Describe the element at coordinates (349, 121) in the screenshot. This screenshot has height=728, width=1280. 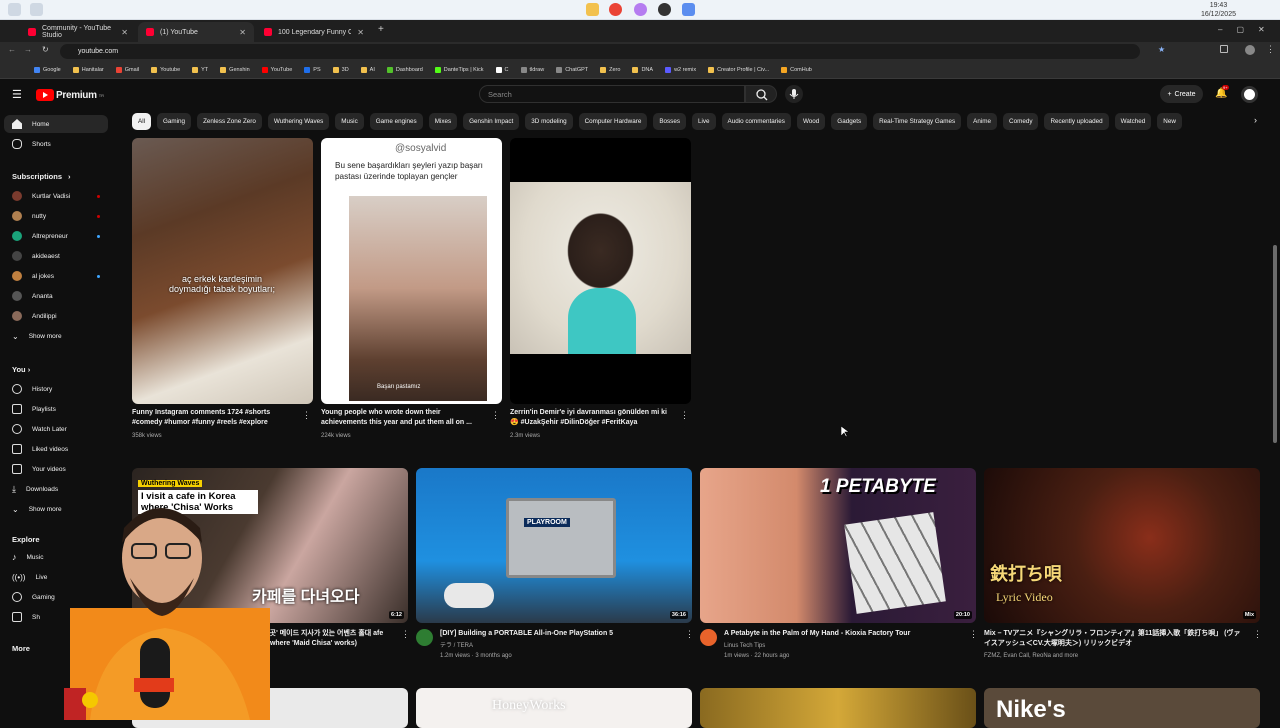
I see `filter-chip: Music` at that location.